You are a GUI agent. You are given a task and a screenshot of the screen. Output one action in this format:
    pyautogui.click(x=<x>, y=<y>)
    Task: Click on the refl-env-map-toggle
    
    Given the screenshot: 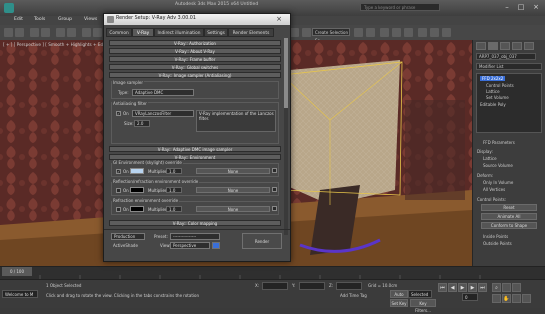 What is the action you would take?
    pyautogui.click(x=274, y=189)
    